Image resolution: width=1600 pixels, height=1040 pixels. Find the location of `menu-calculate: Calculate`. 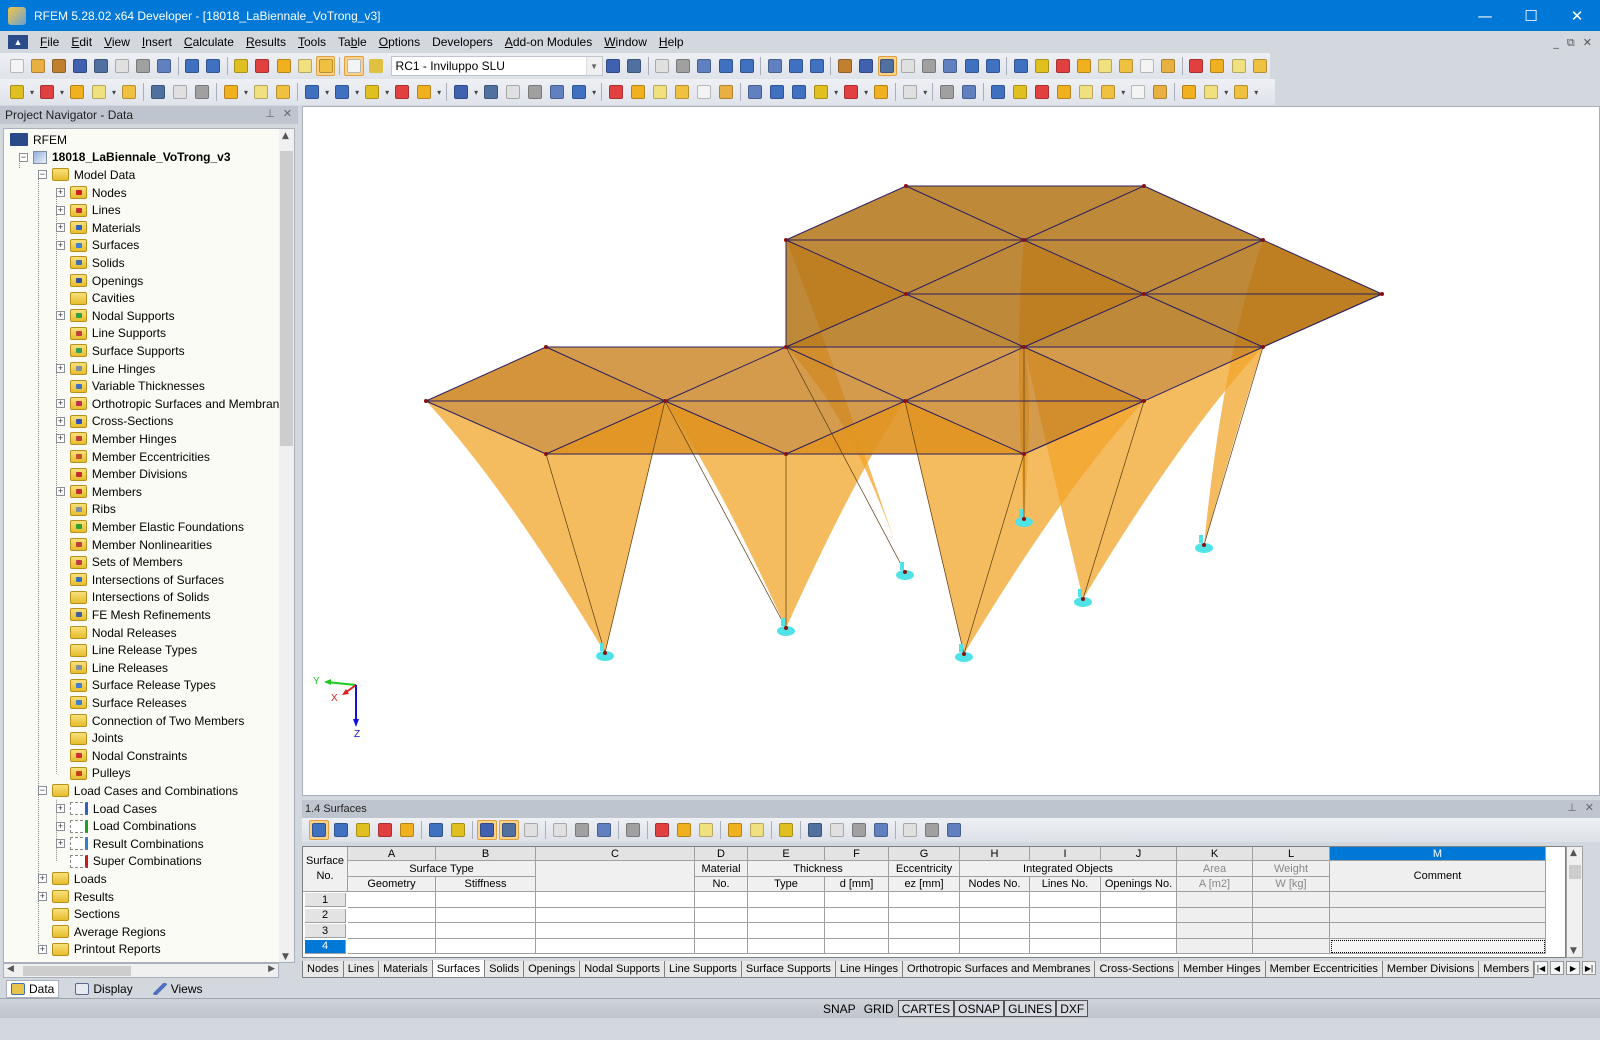

menu-calculate: Calculate is located at coordinates (209, 42).